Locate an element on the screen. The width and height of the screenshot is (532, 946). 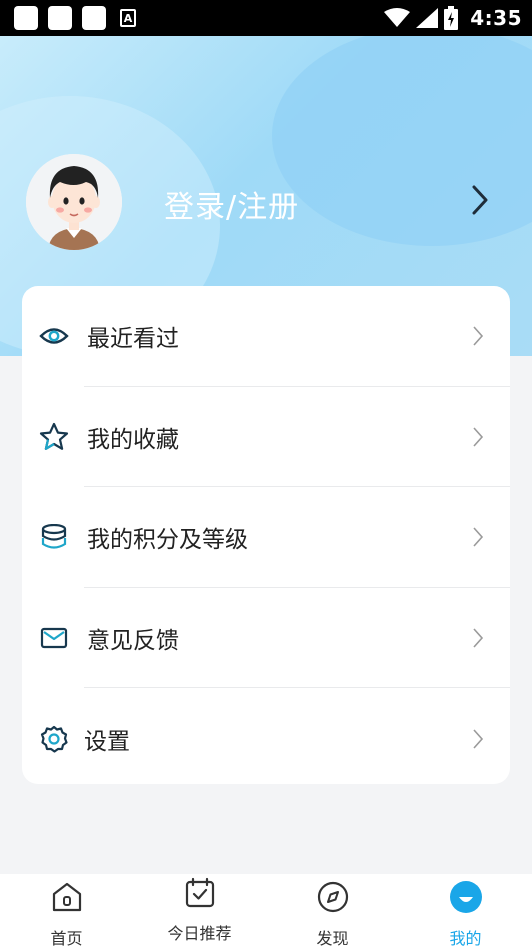
nav-tab-label: 今日推荐 is located at coordinates (199, 933).